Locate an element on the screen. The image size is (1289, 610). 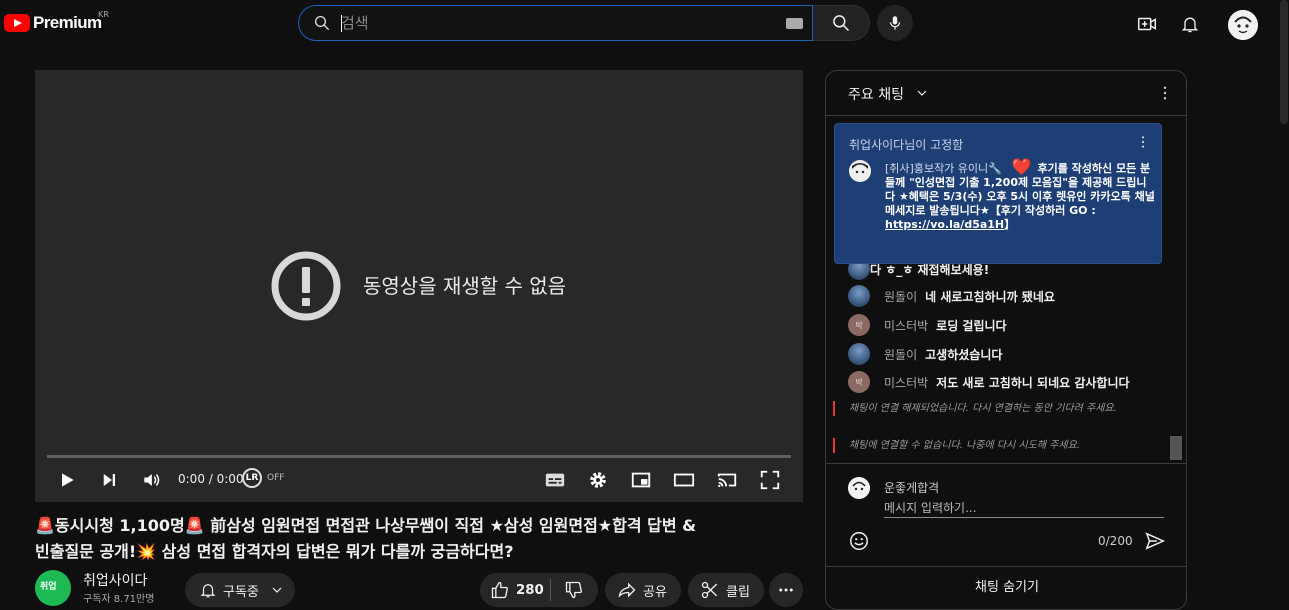
fullscreen-icon is located at coordinates (770, 480).